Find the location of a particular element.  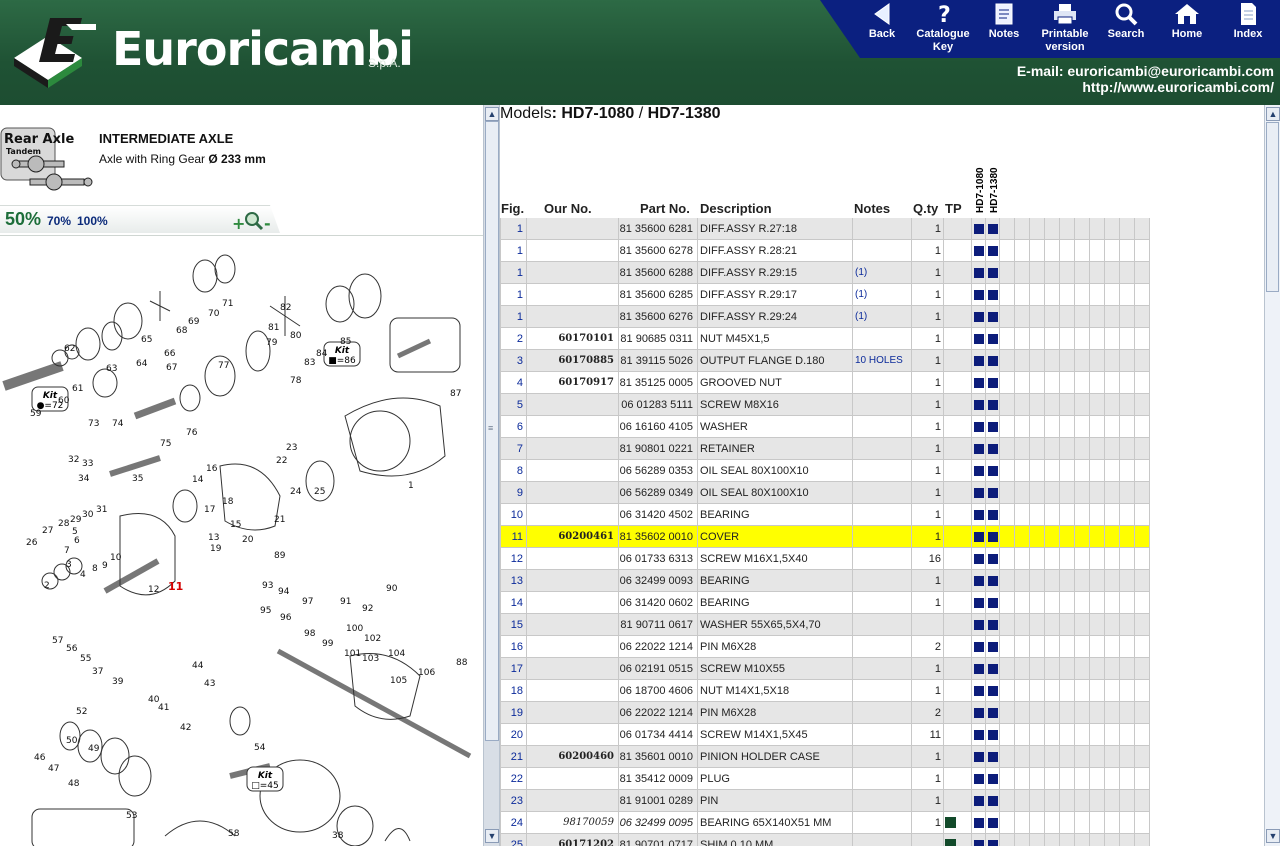

diagram-callout: 20 is located at coordinates (248, 540).